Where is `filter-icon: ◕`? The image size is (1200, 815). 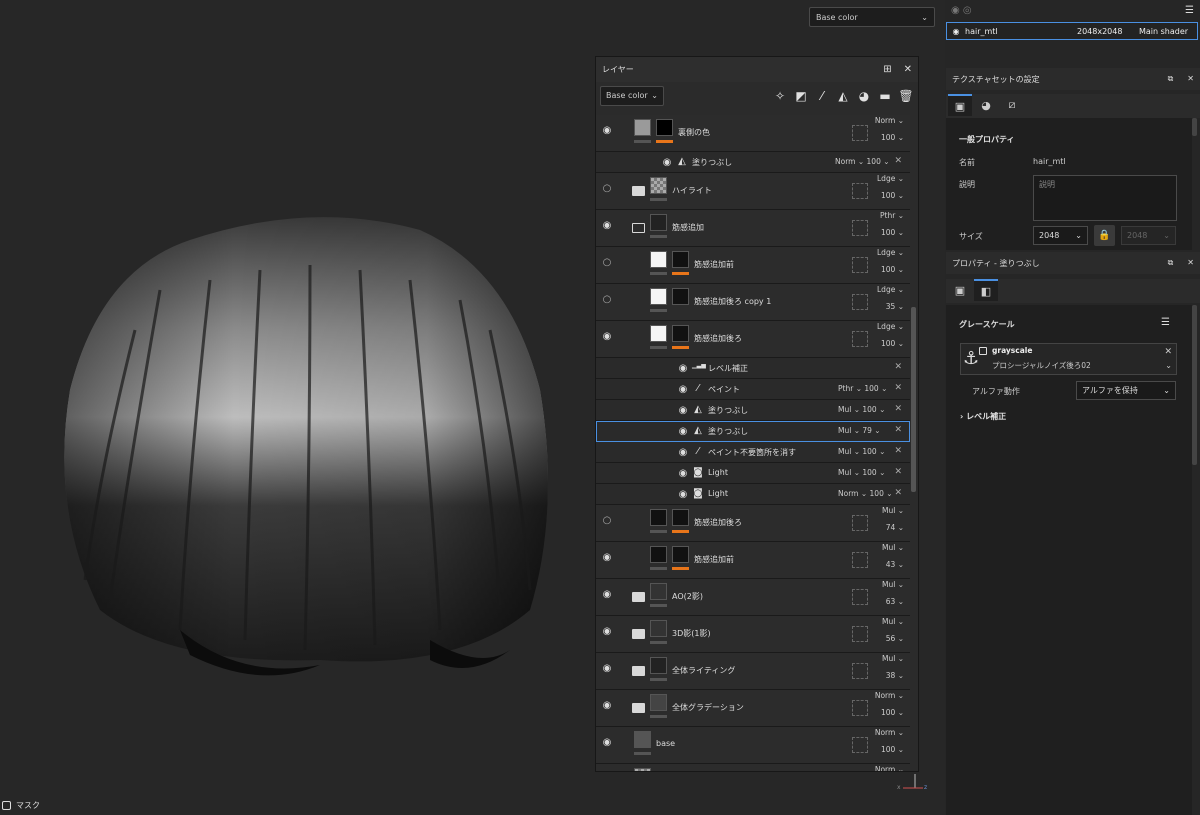 filter-icon: ◕ is located at coordinates (864, 96).